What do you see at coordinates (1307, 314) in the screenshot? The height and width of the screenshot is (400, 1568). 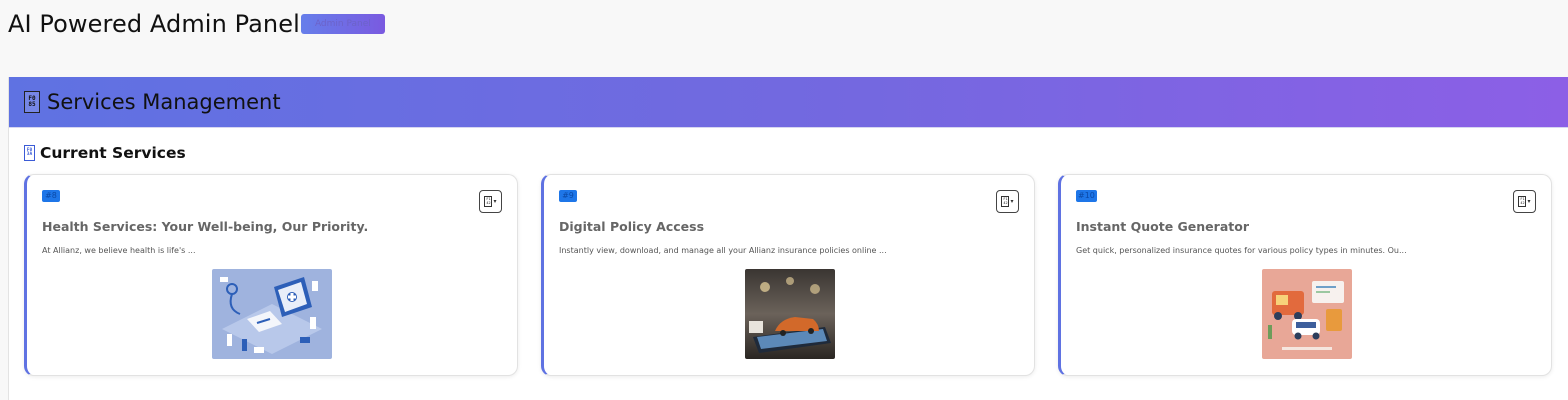 I see `quote-illustration-image` at bounding box center [1307, 314].